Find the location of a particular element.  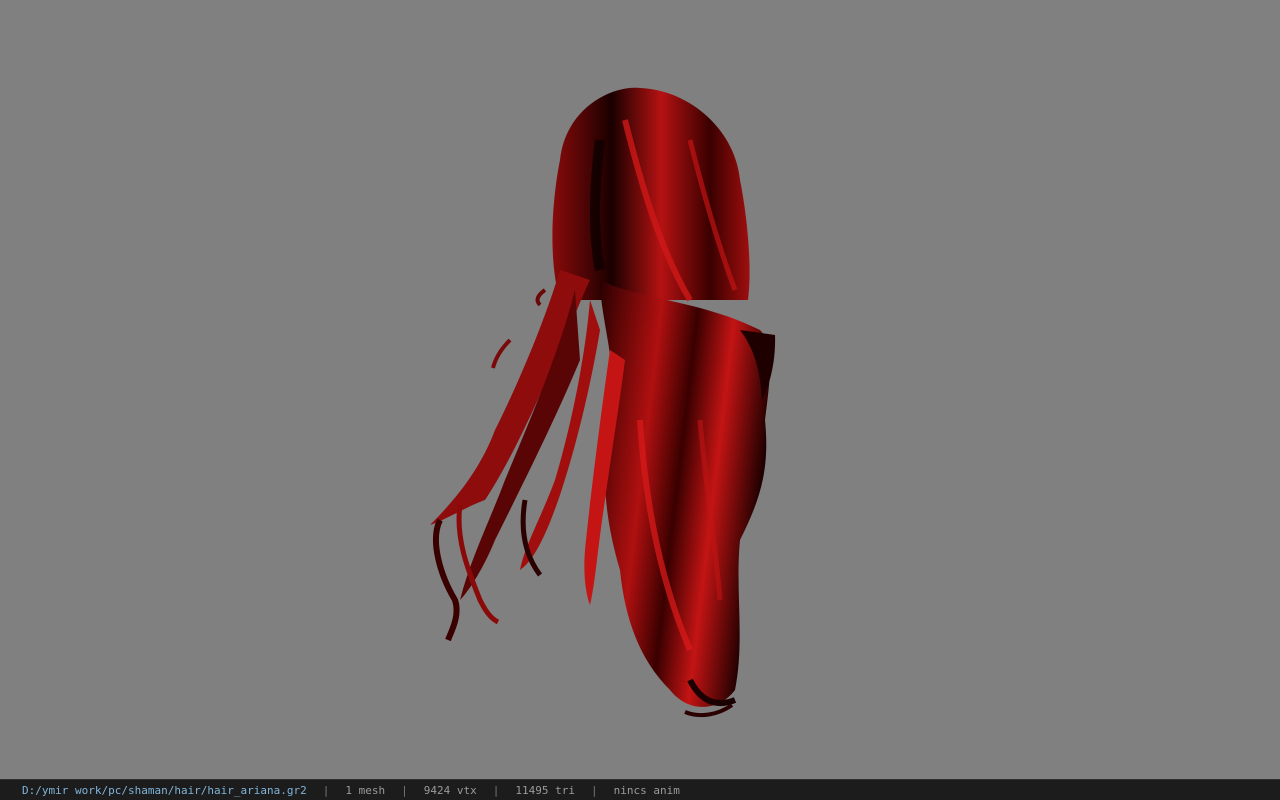

triangle-count-label: 11495 tri is located at coordinates (545, 790).